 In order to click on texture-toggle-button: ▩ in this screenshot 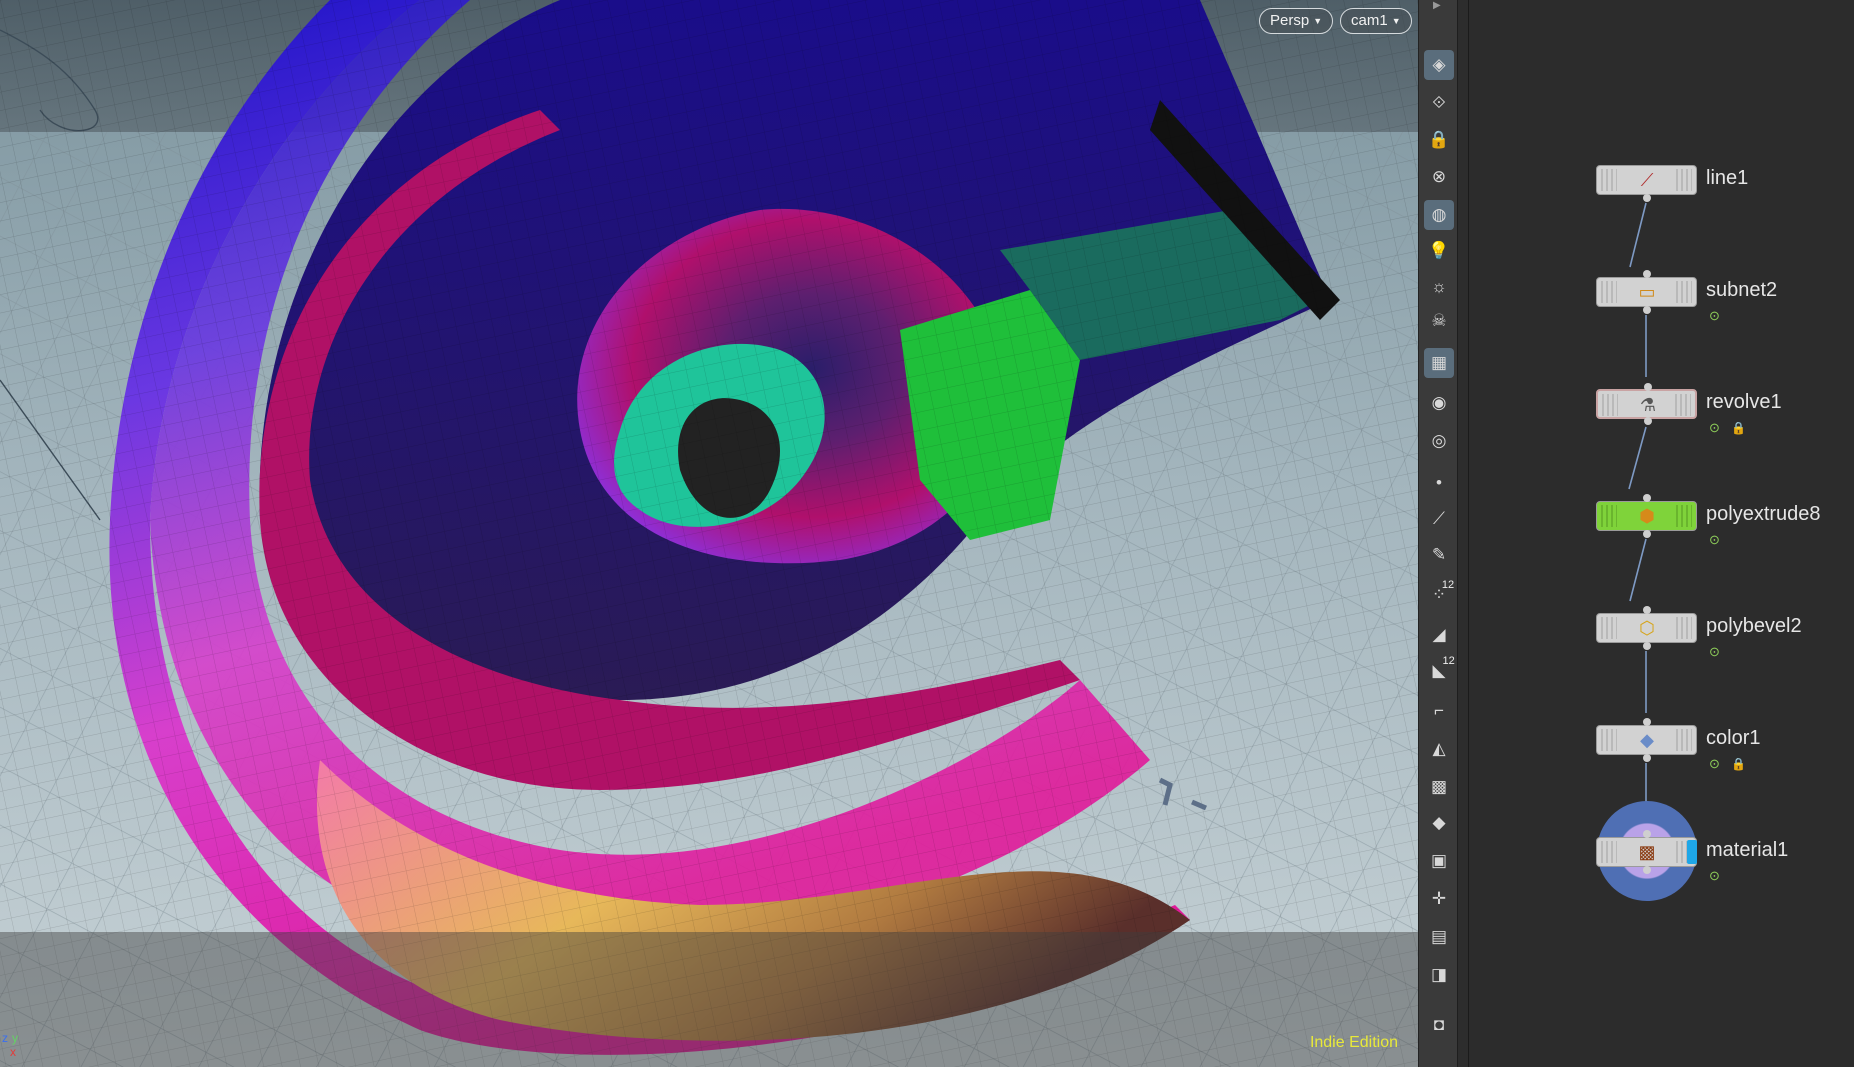, I will do `click(1439, 787)`.